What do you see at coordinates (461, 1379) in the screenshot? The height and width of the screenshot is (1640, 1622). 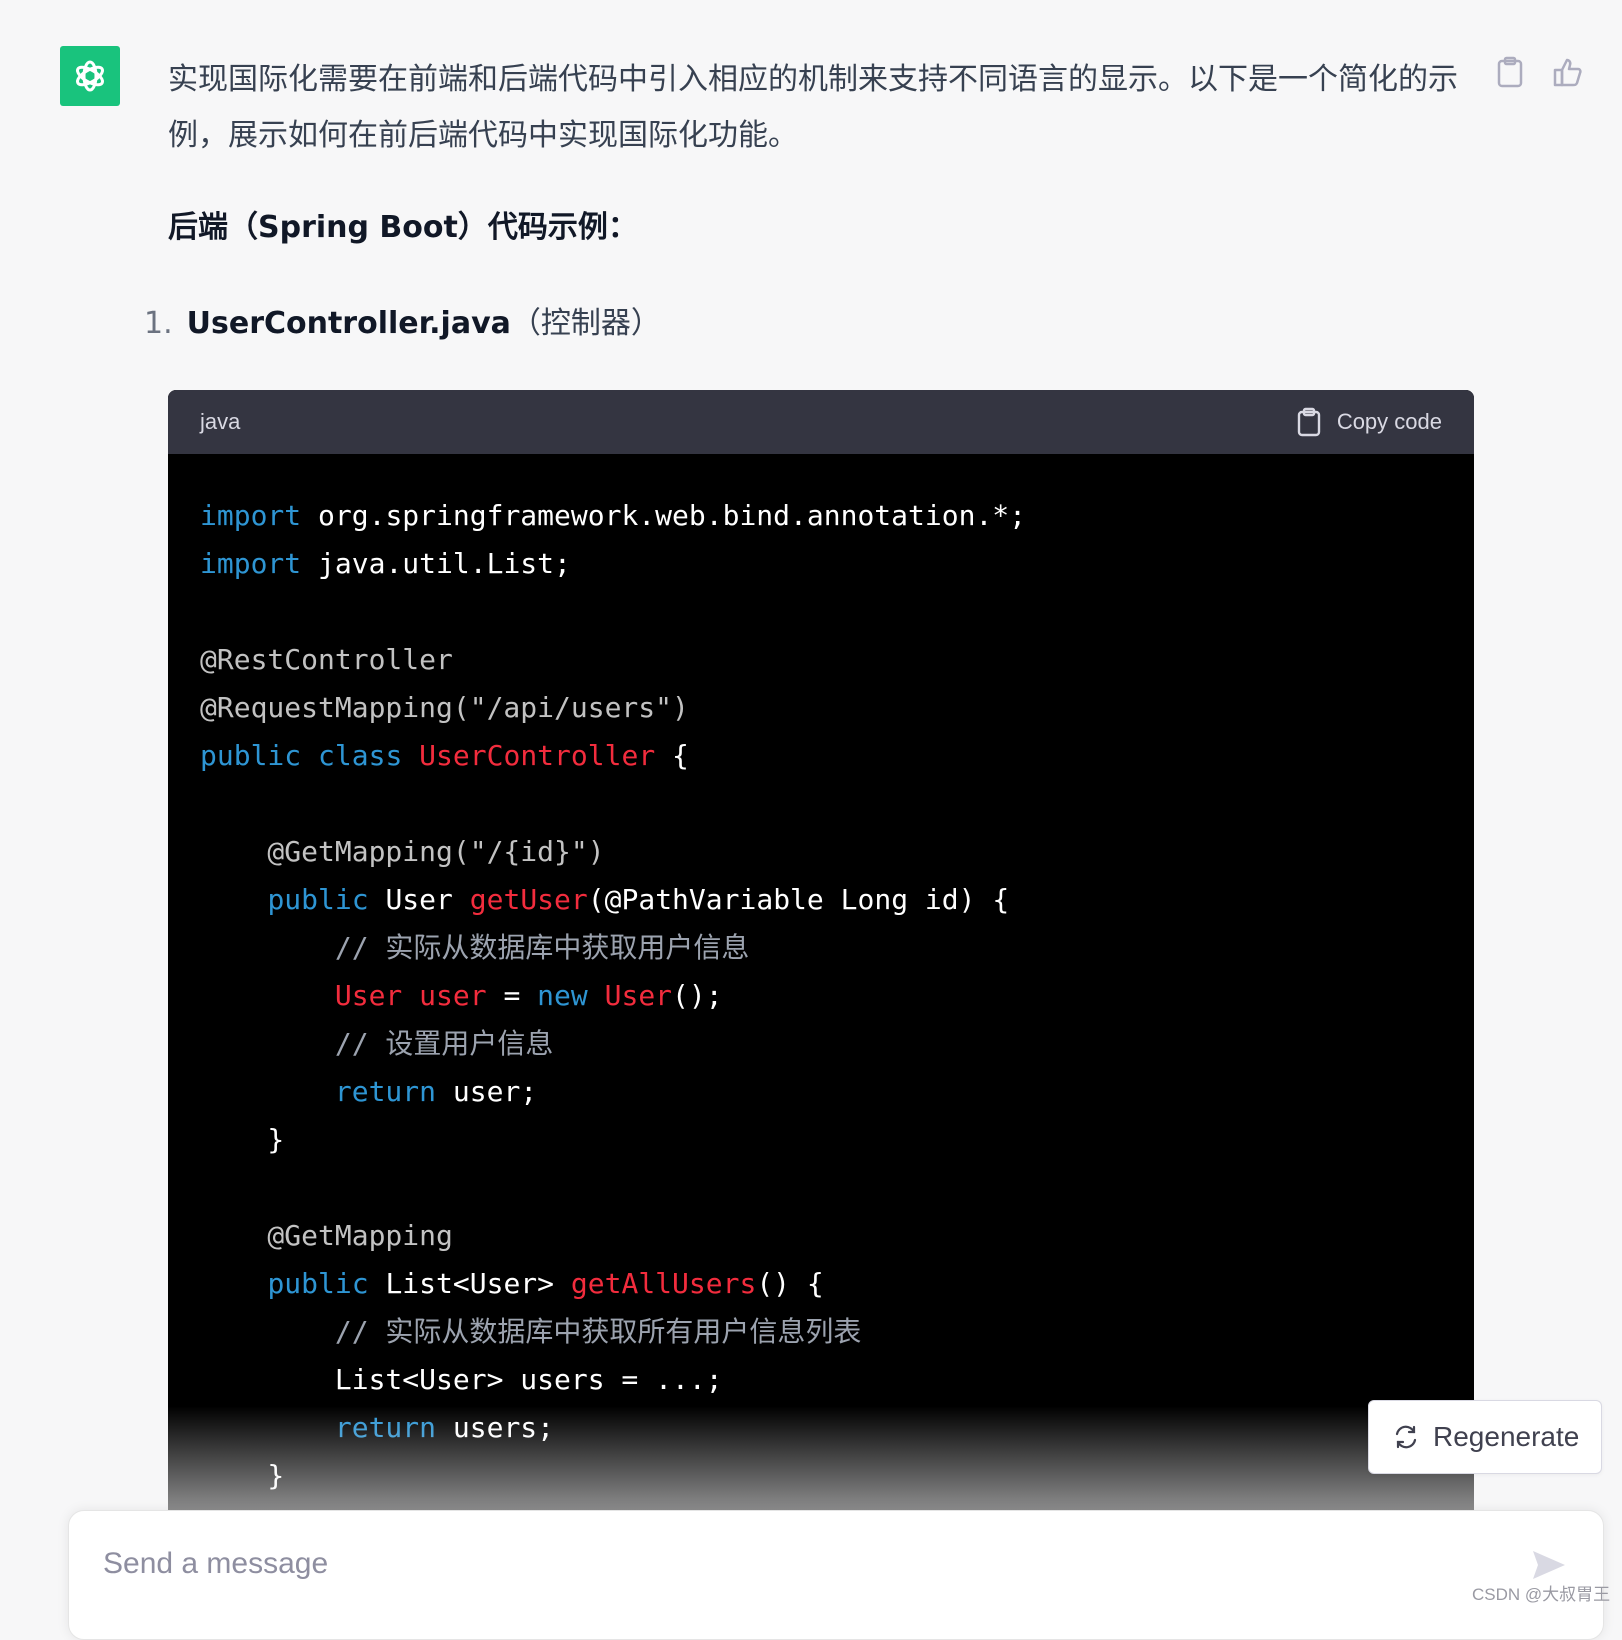 I see `code-line: List<User> users = ...;` at bounding box center [461, 1379].